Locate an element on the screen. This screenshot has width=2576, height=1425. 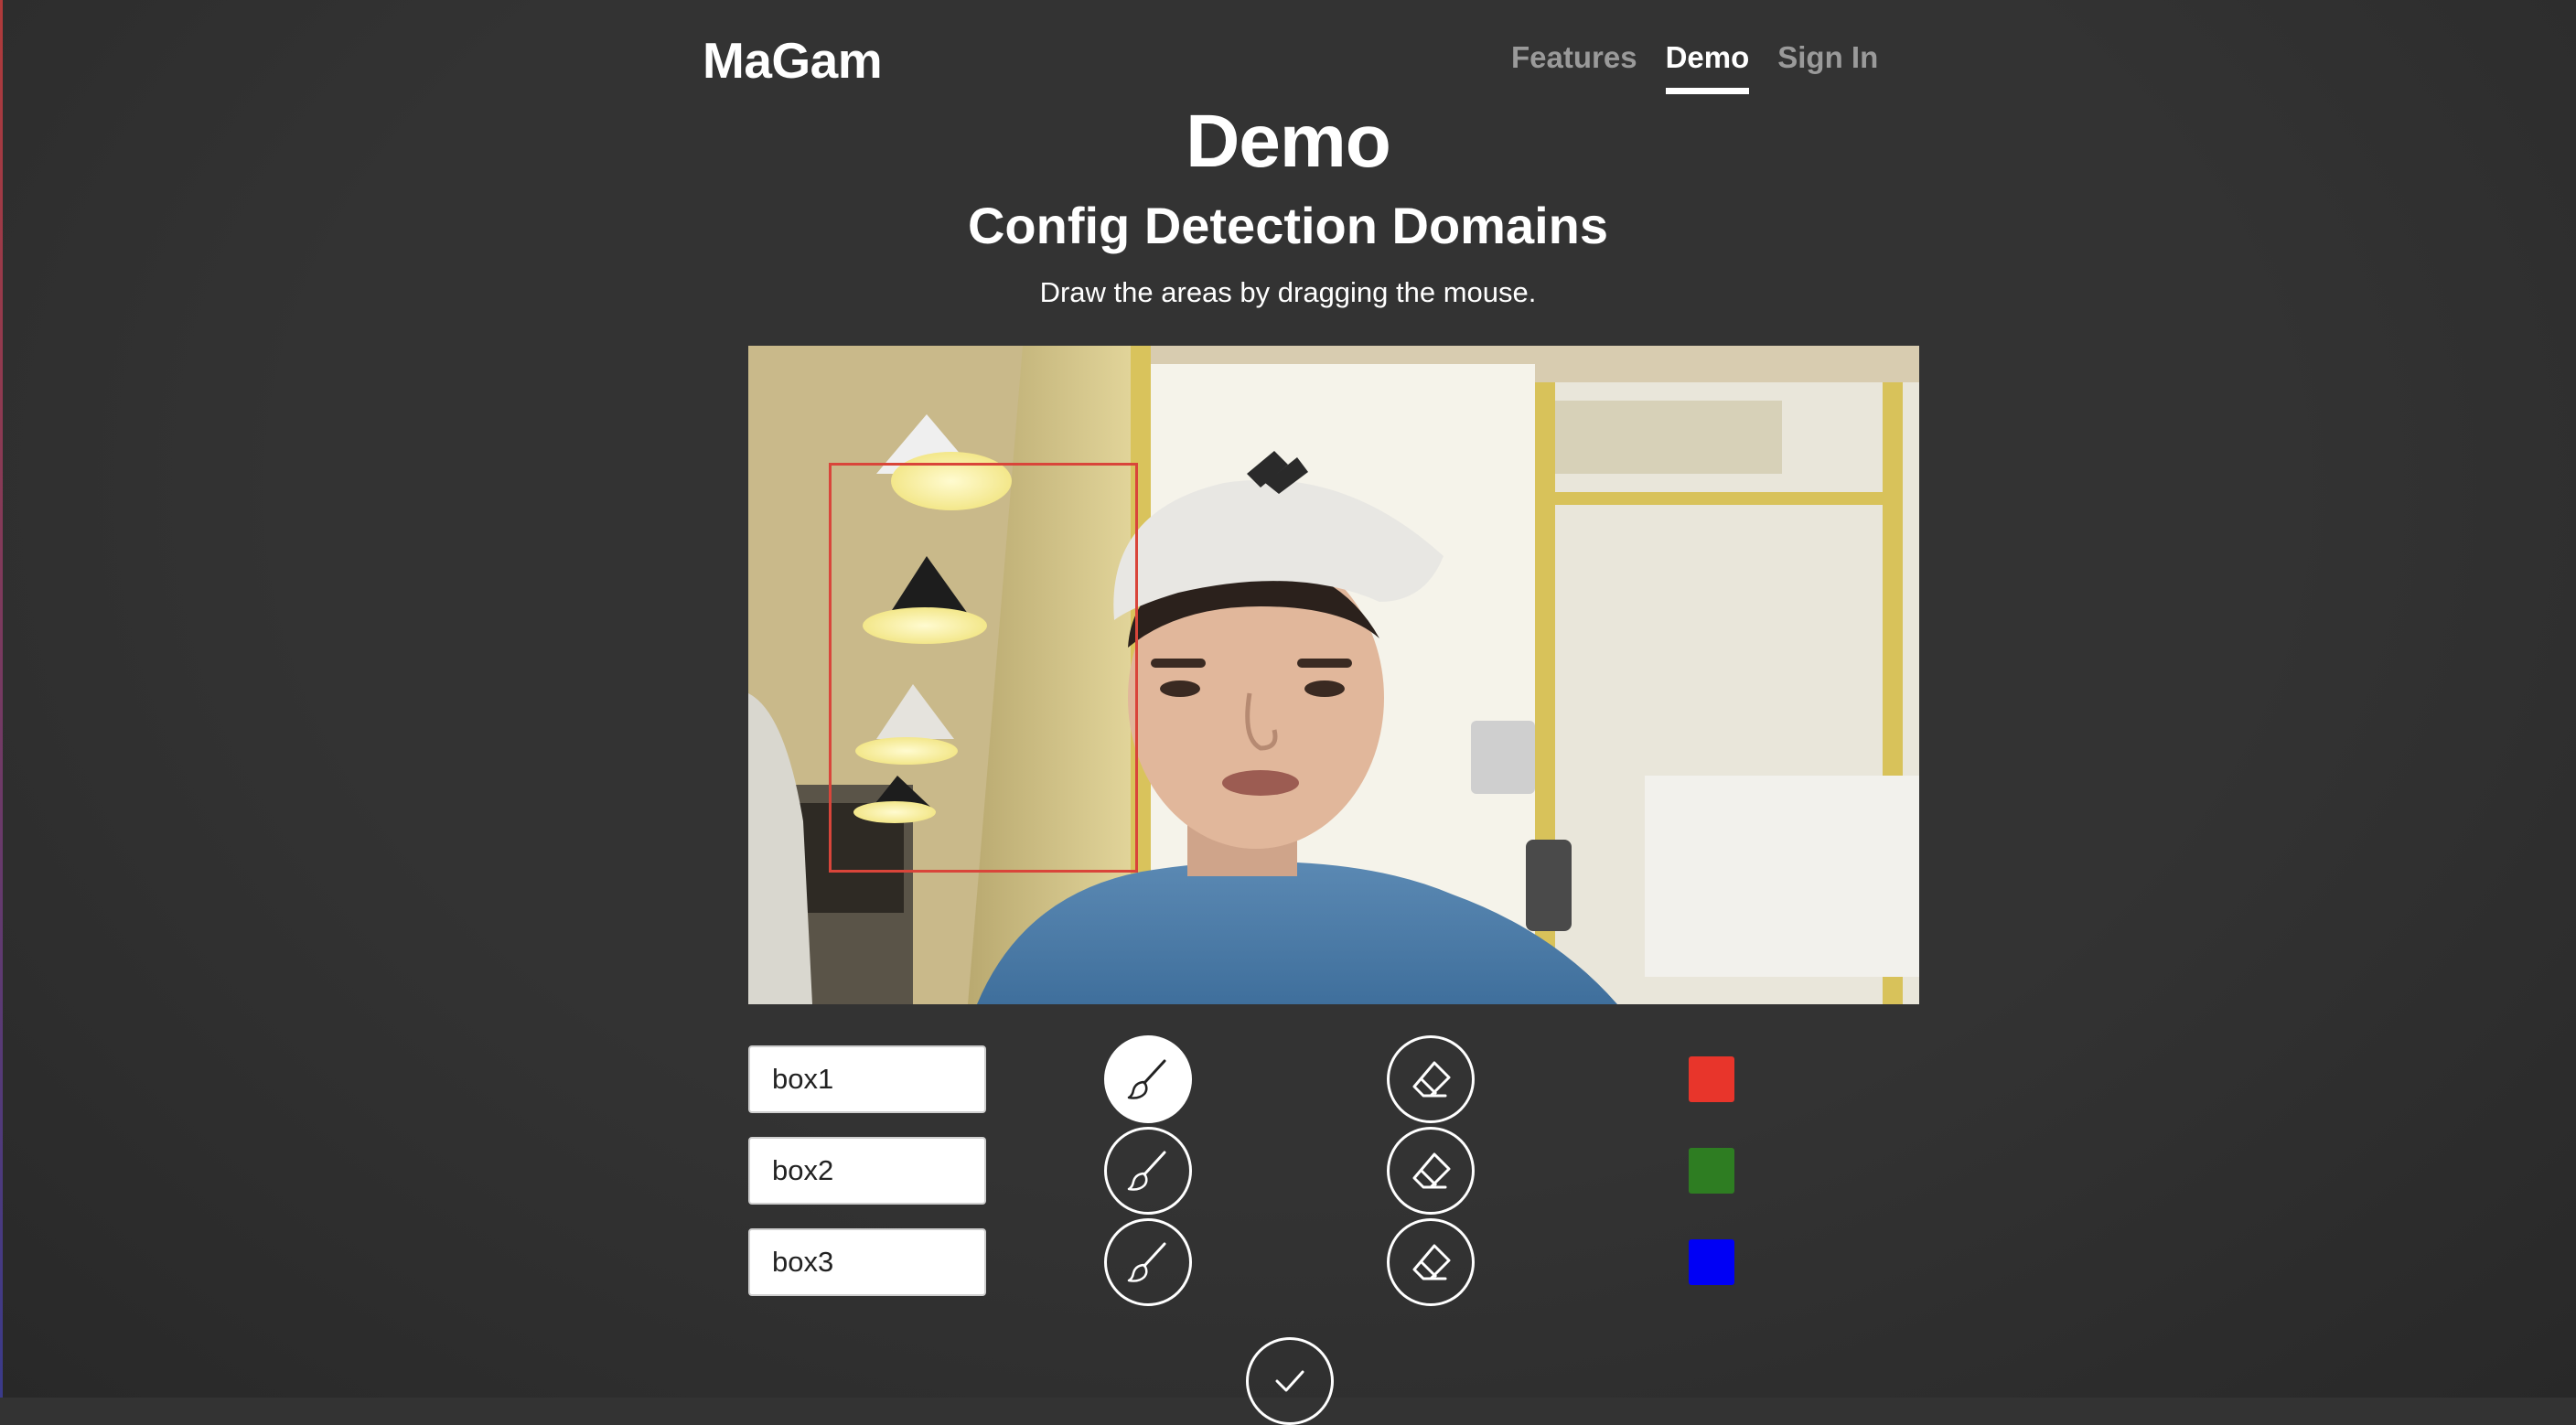
confirm-button is located at coordinates (1290, 1381).